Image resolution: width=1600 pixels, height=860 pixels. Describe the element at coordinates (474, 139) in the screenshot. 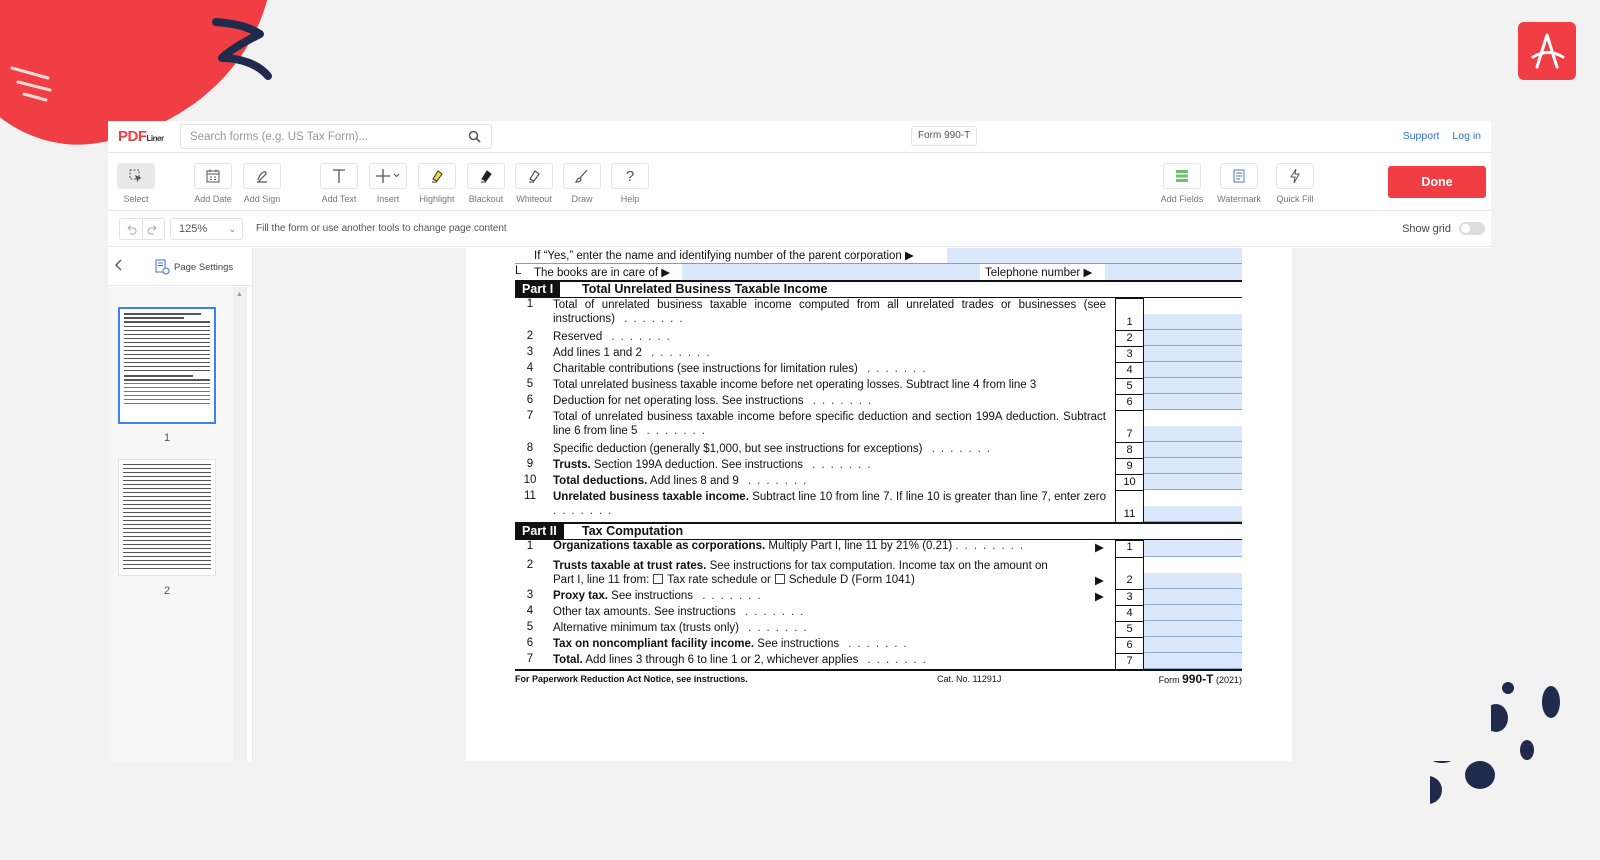

I see `search-icon` at that location.